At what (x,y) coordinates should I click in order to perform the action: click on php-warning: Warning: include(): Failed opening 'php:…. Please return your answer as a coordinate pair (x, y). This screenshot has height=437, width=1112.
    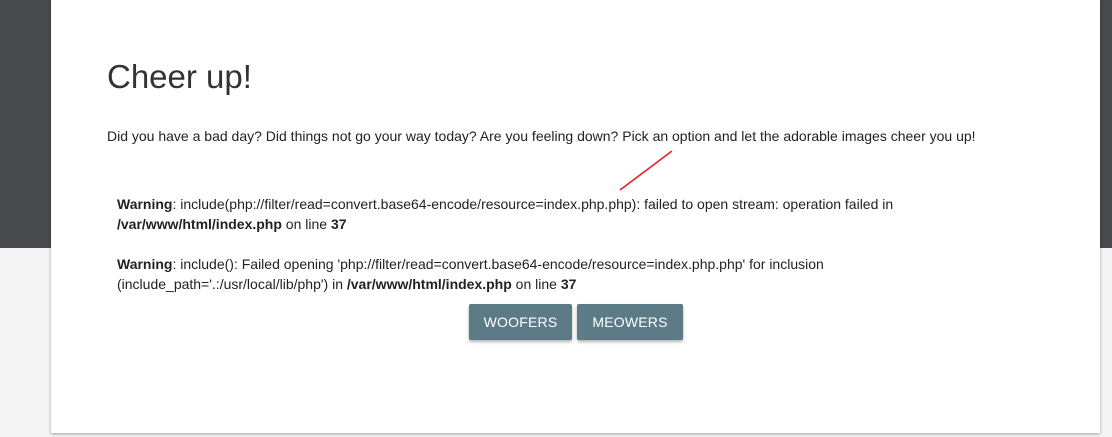
    Looking at the image, I should click on (517, 274).